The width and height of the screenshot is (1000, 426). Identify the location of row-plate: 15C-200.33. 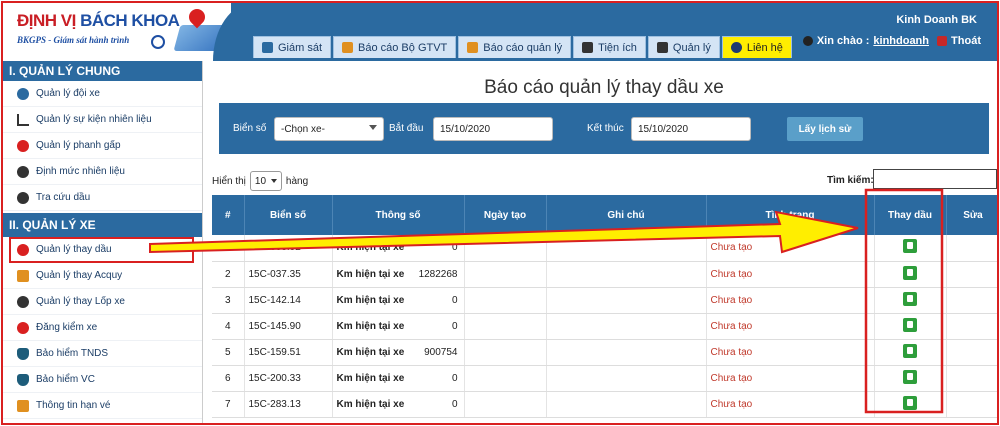
(288, 378).